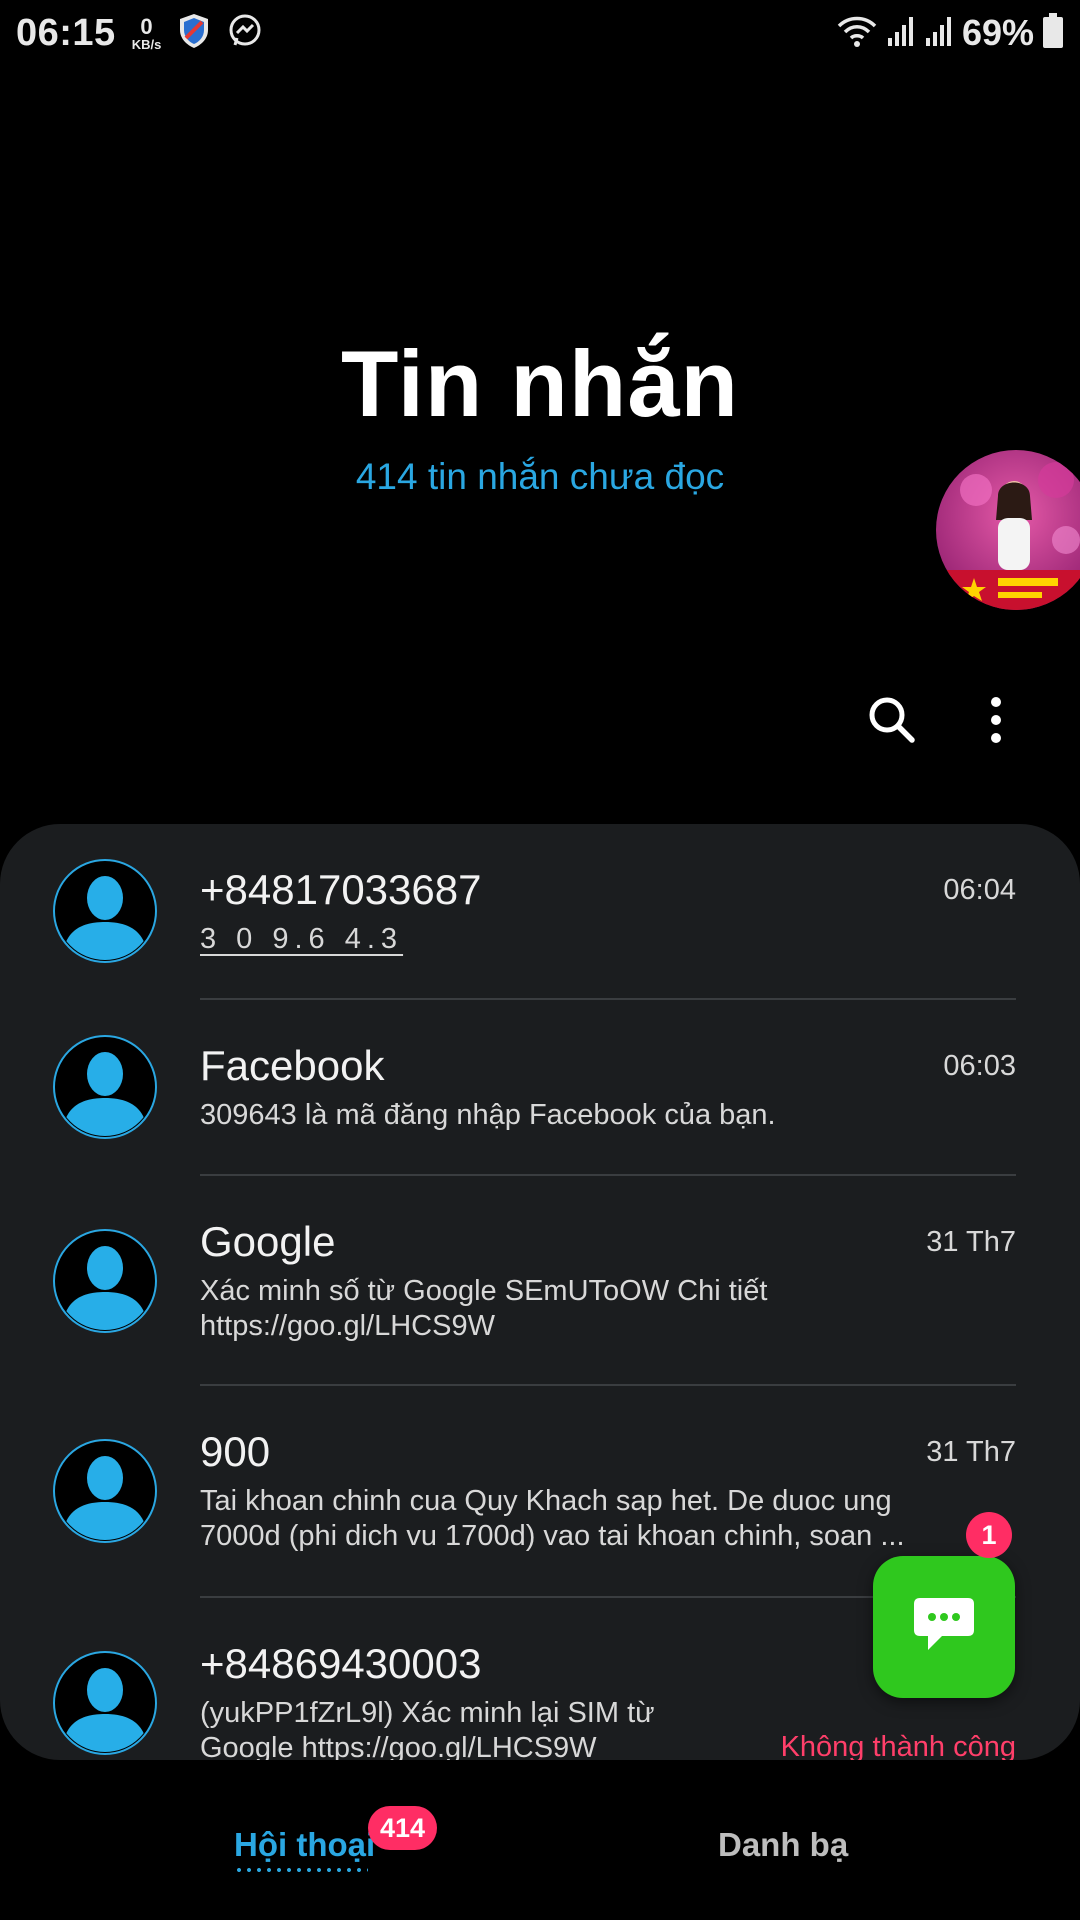 Image resolution: width=1080 pixels, height=1920 pixels. What do you see at coordinates (898, 1745) in the screenshot?
I see `send-failed-status: Không thành công` at bounding box center [898, 1745].